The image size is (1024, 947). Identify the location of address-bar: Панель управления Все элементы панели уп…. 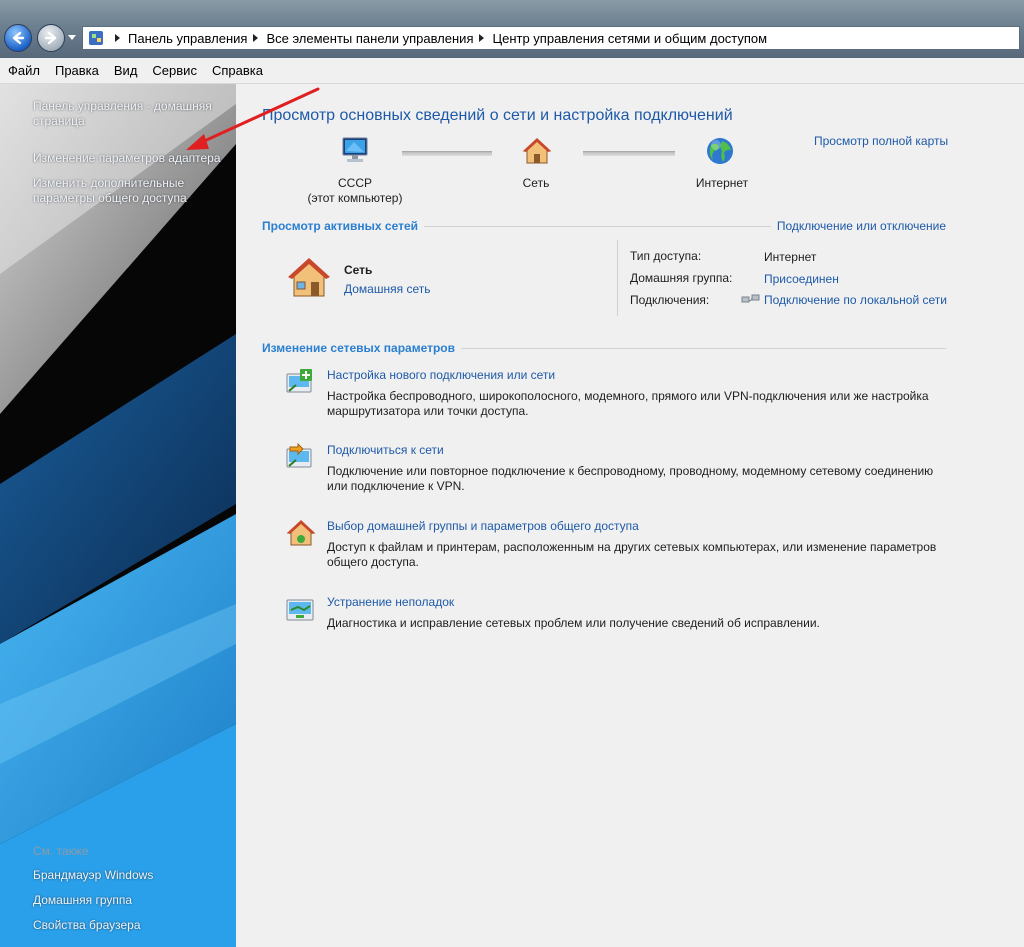
(551, 38).